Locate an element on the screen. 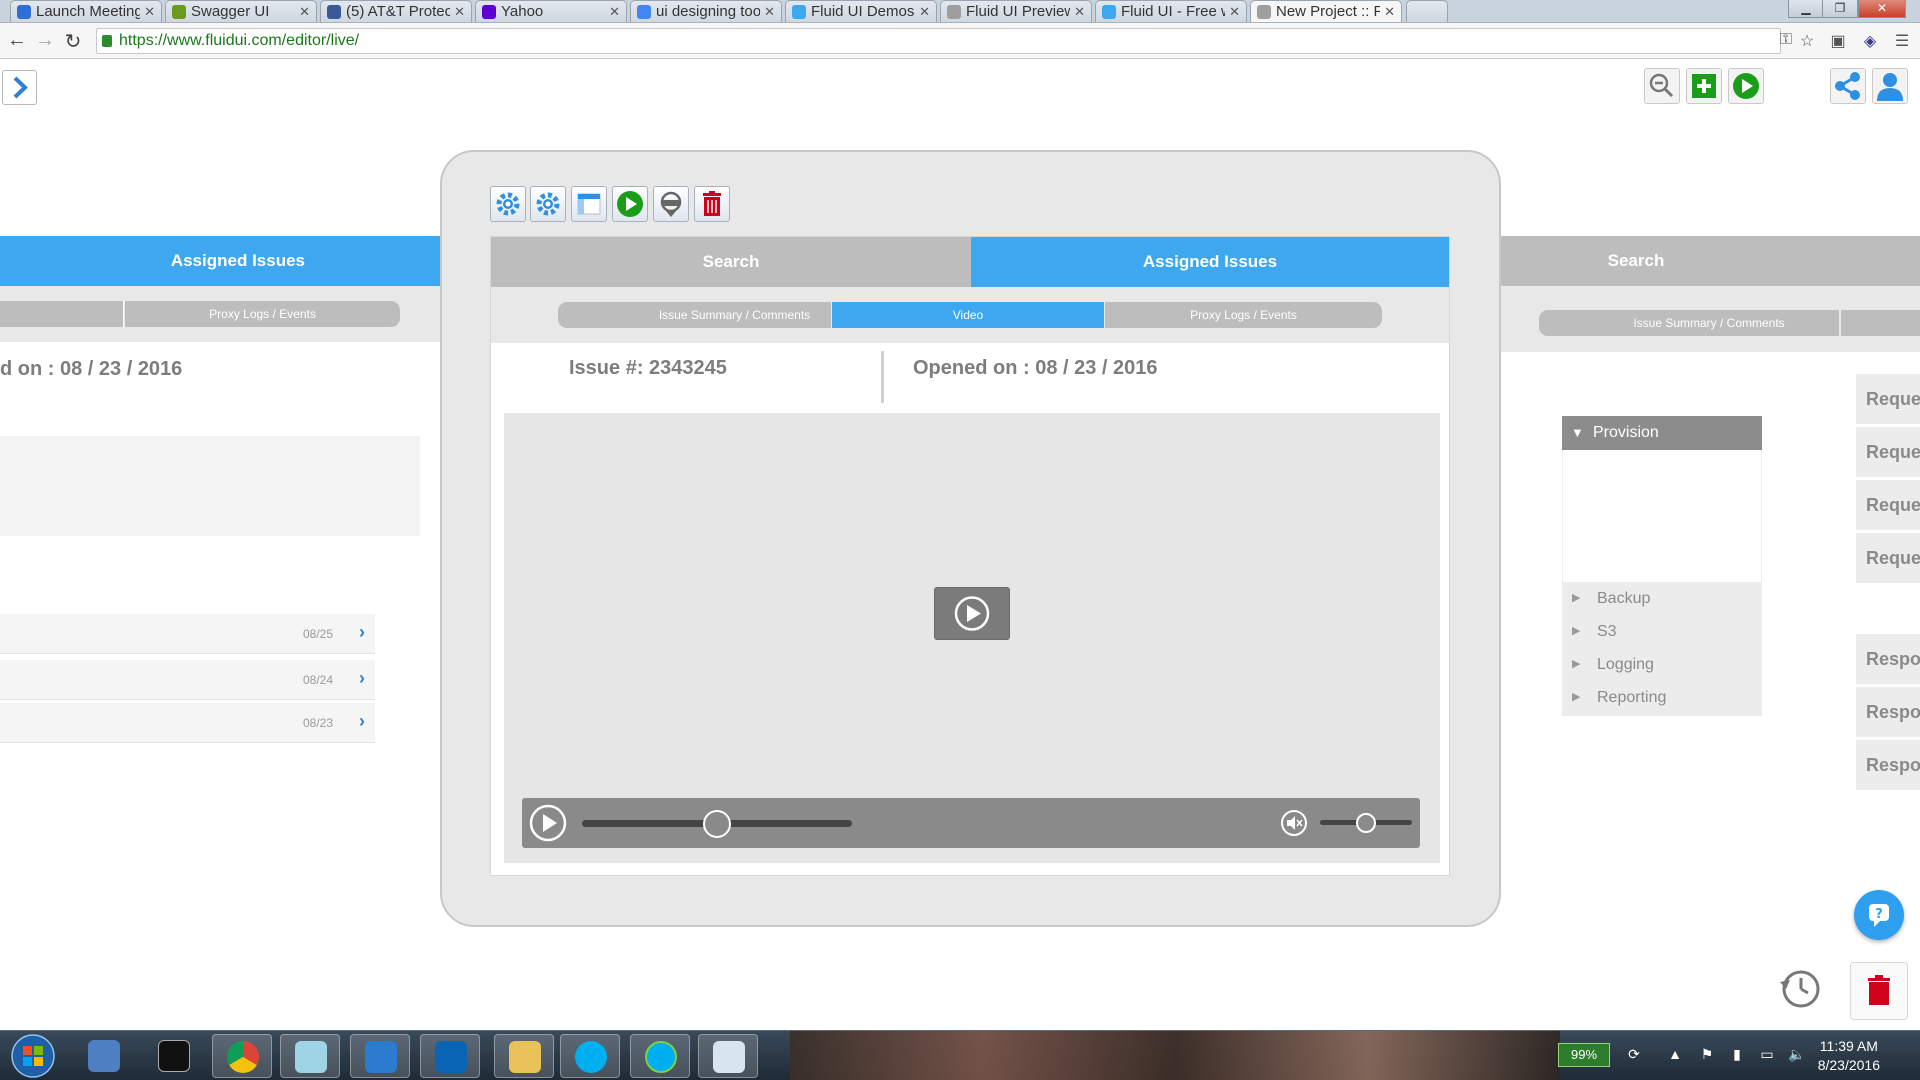  browser-tab: Fluid UI - Free web ✕ is located at coordinates (1171, 11).